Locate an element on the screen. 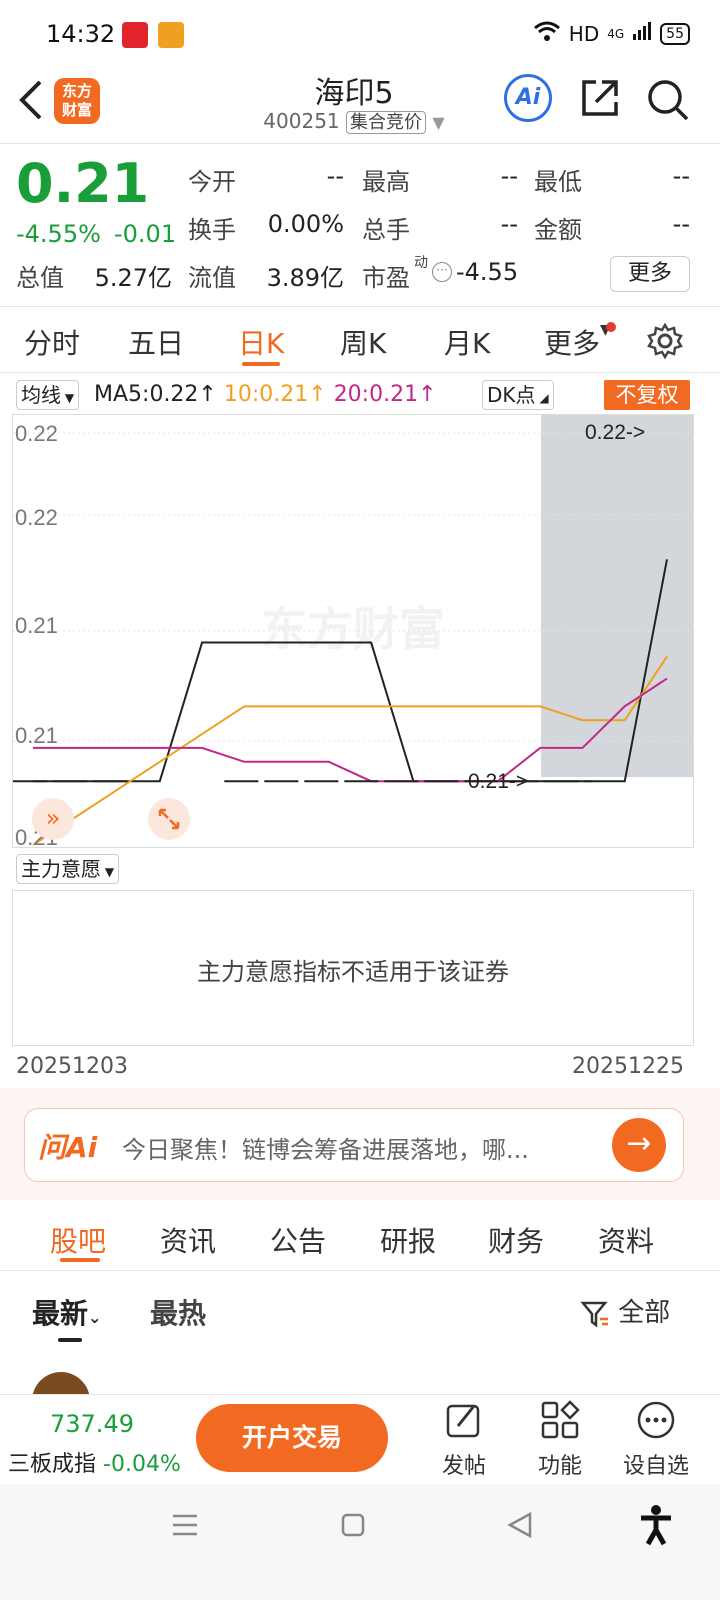  ai-submit-button: → is located at coordinates (639, 1145).